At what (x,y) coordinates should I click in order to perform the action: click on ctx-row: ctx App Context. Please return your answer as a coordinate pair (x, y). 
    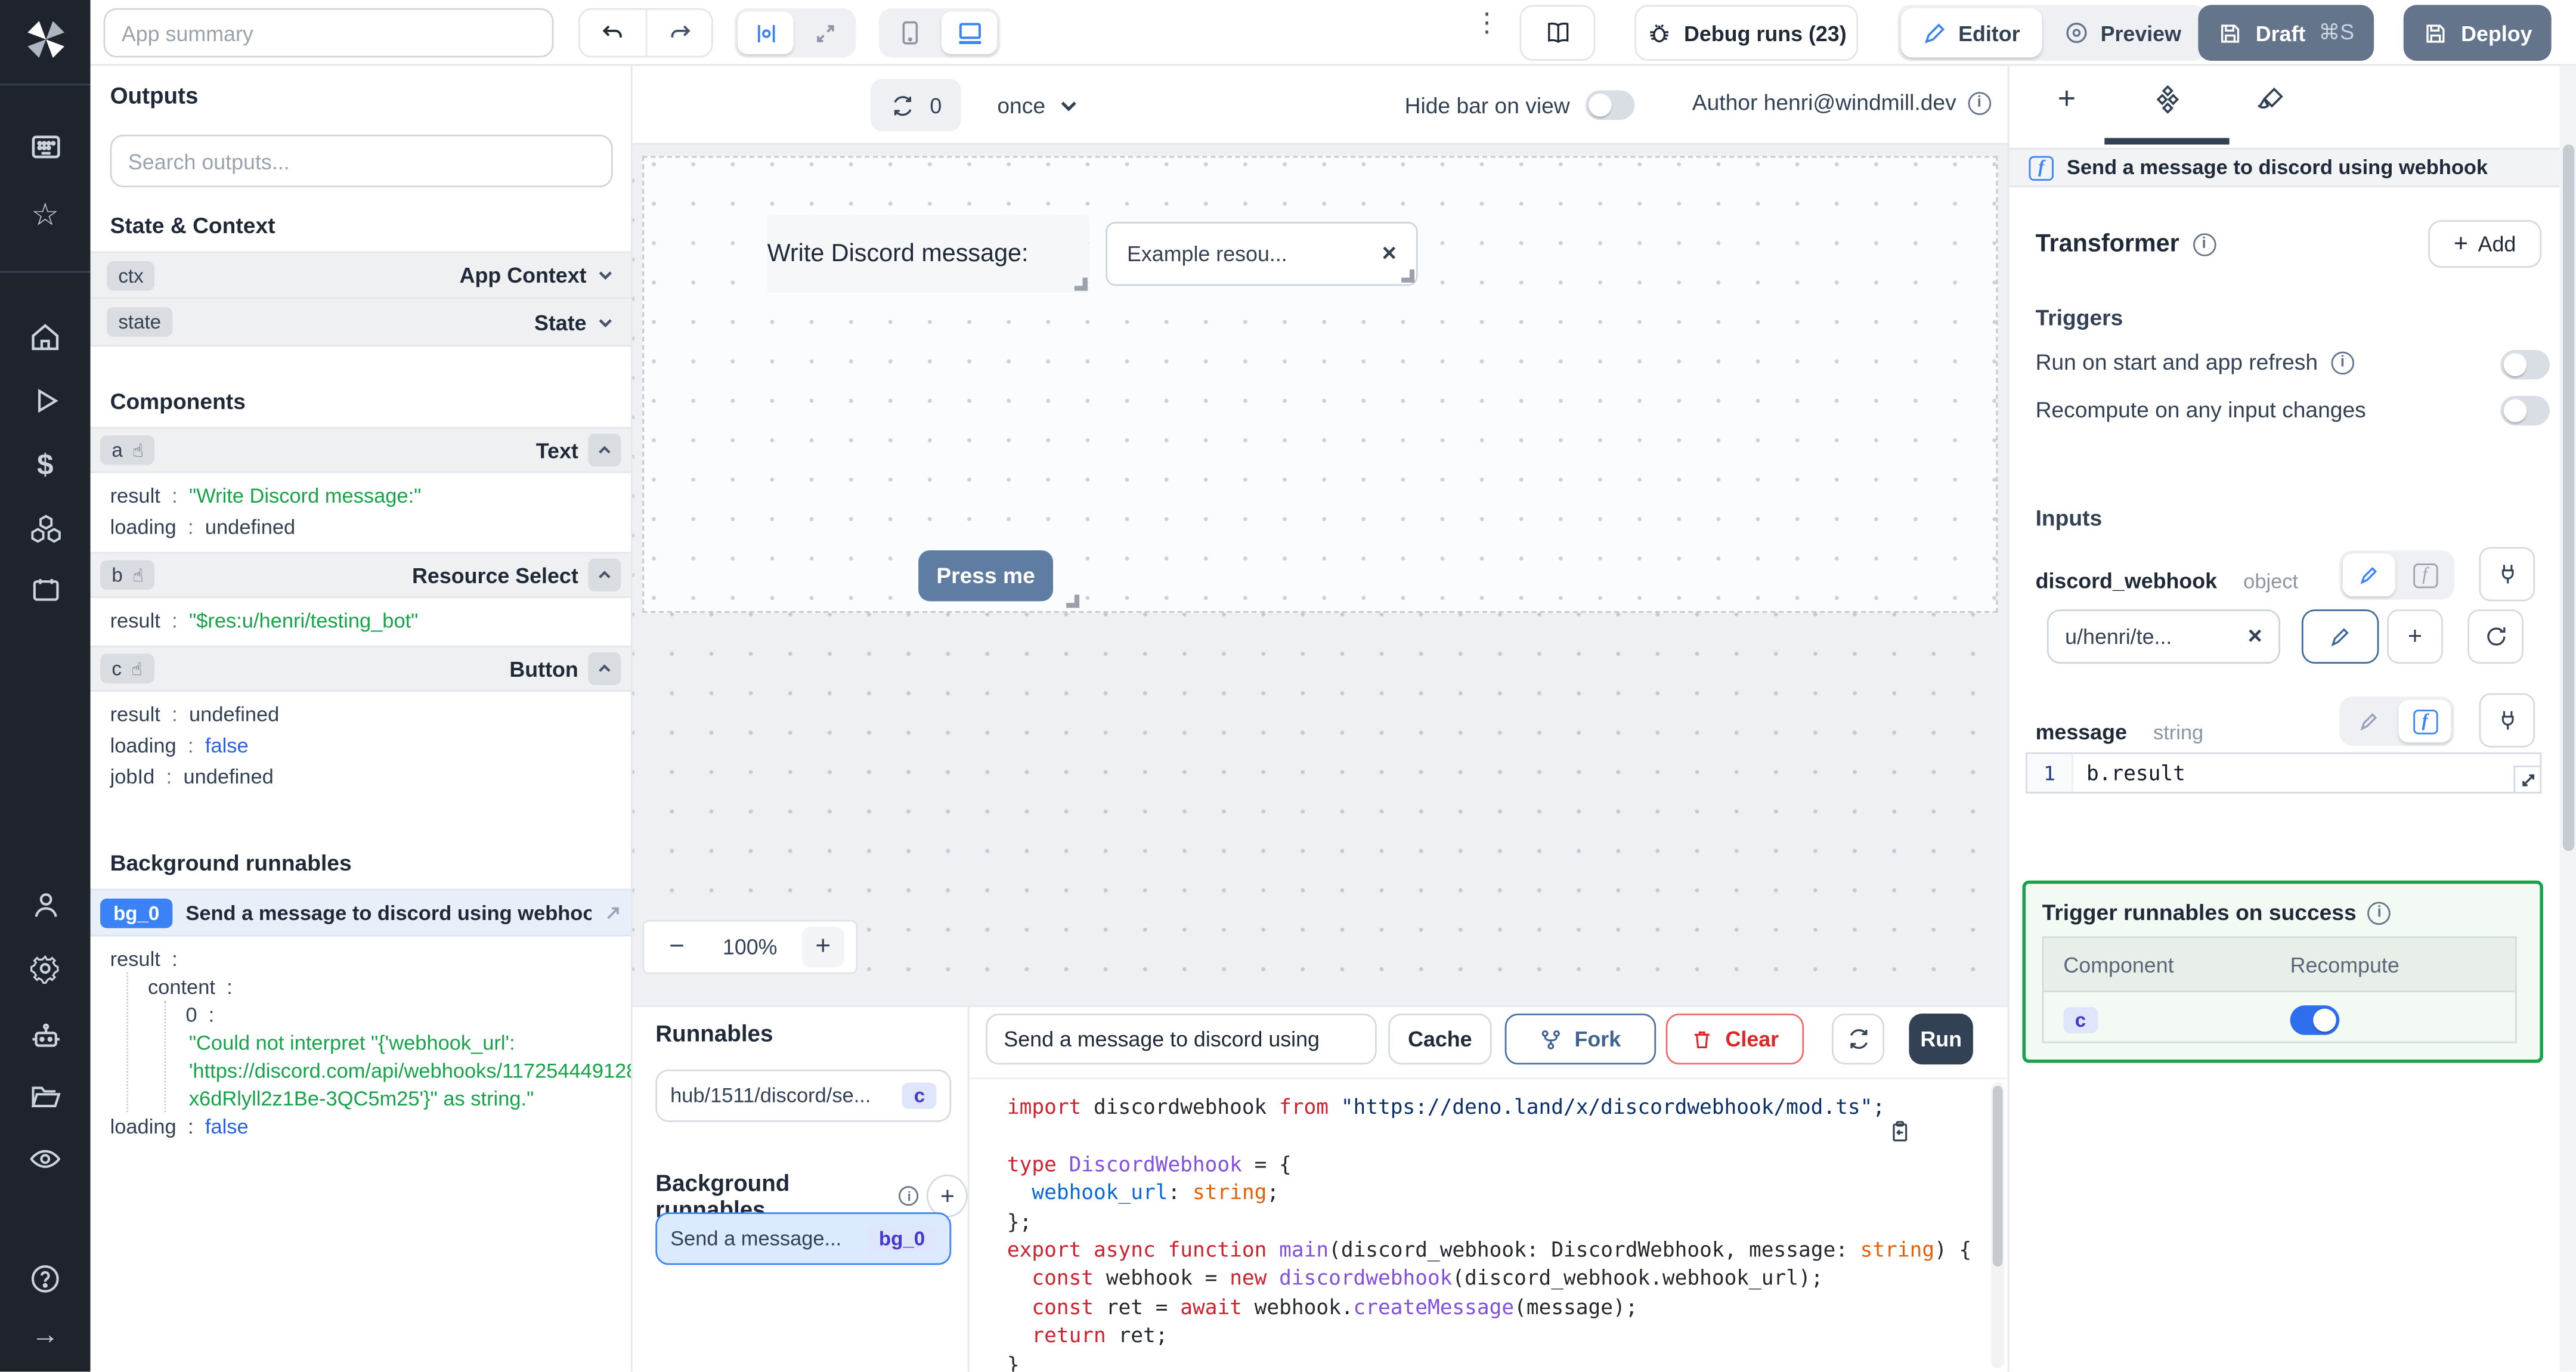
    Looking at the image, I should click on (361, 275).